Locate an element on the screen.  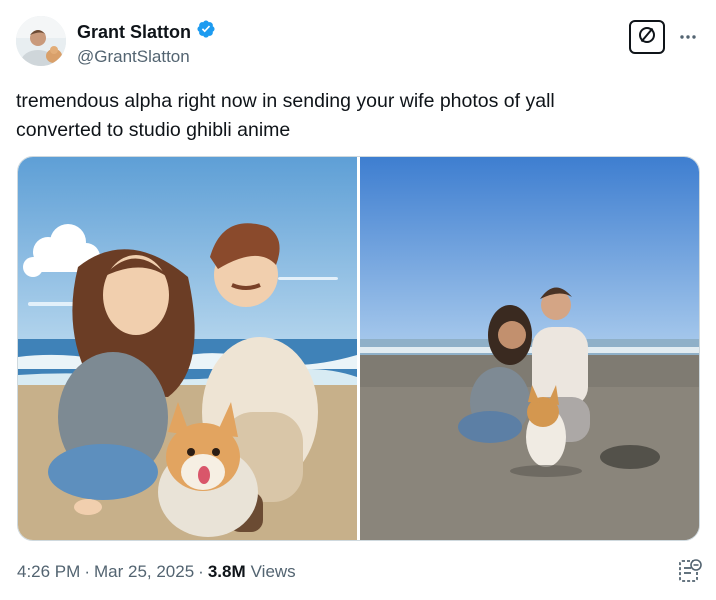
avatar is located at coordinates (41, 41).